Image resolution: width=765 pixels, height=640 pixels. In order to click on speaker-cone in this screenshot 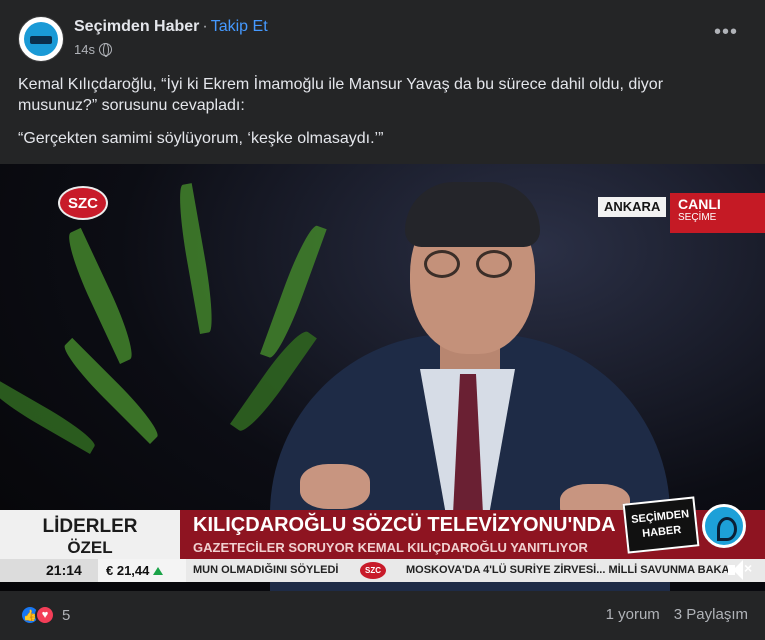, I will do `click(738, 570)`.